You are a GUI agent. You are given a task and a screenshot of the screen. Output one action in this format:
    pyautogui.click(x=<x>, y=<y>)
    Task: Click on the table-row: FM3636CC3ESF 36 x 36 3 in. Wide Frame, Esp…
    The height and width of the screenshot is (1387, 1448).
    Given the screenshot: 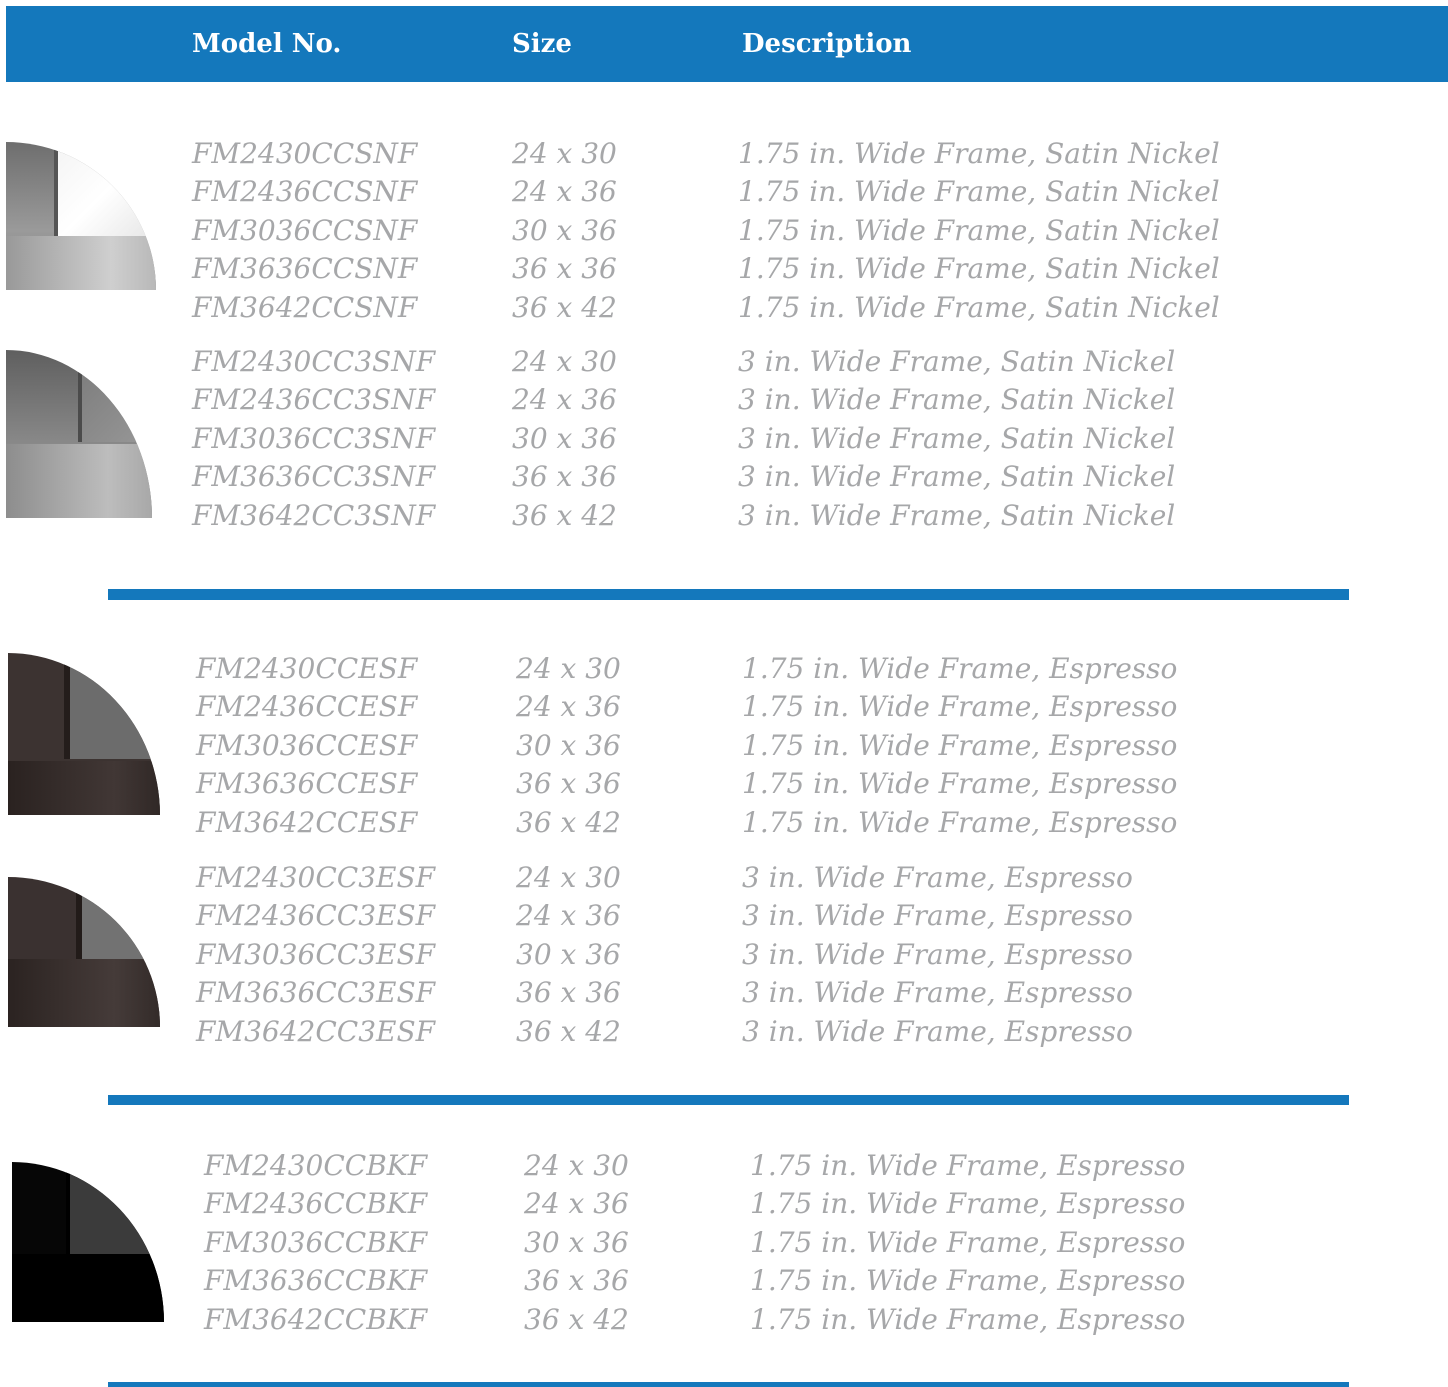 What is the action you would take?
    pyautogui.click(x=600, y=993)
    